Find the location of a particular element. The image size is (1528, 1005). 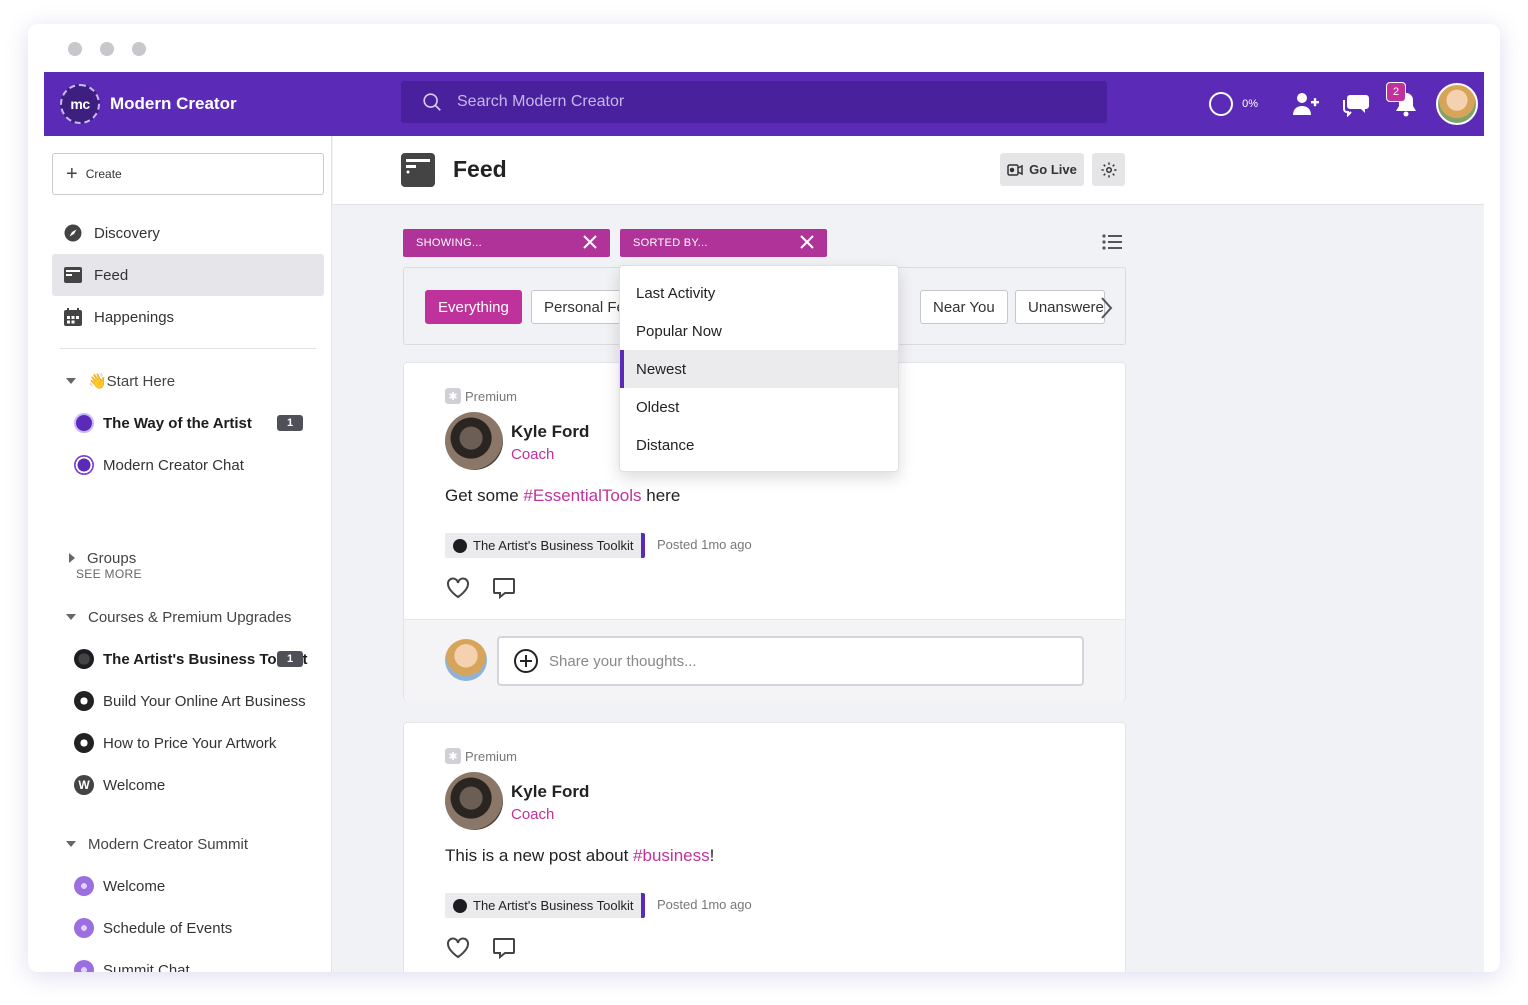

comment-input is located at coordinates (799, 661).